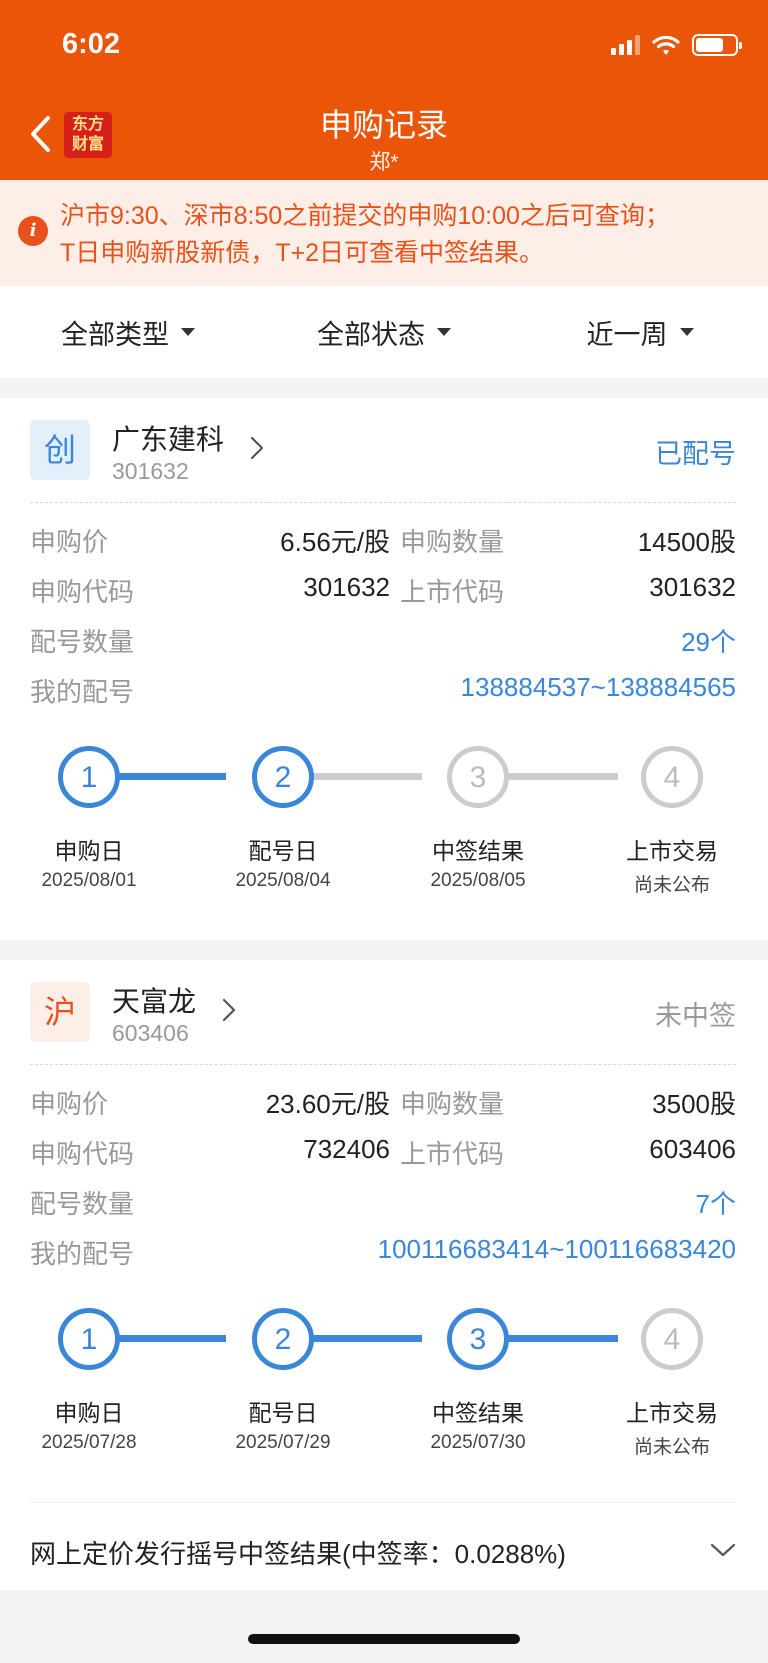  I want to click on cellular-signal-icon, so click(625, 45).